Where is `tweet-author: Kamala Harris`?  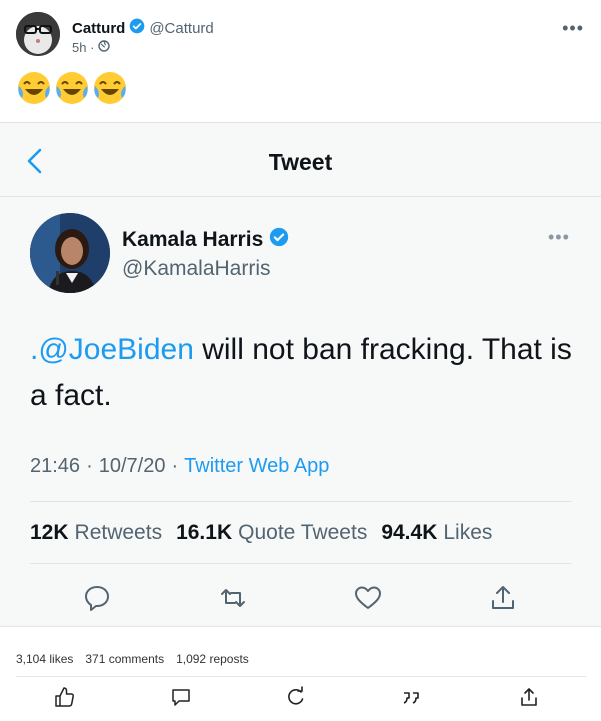
tweet-author: Kamala Harris is located at coordinates (205, 239).